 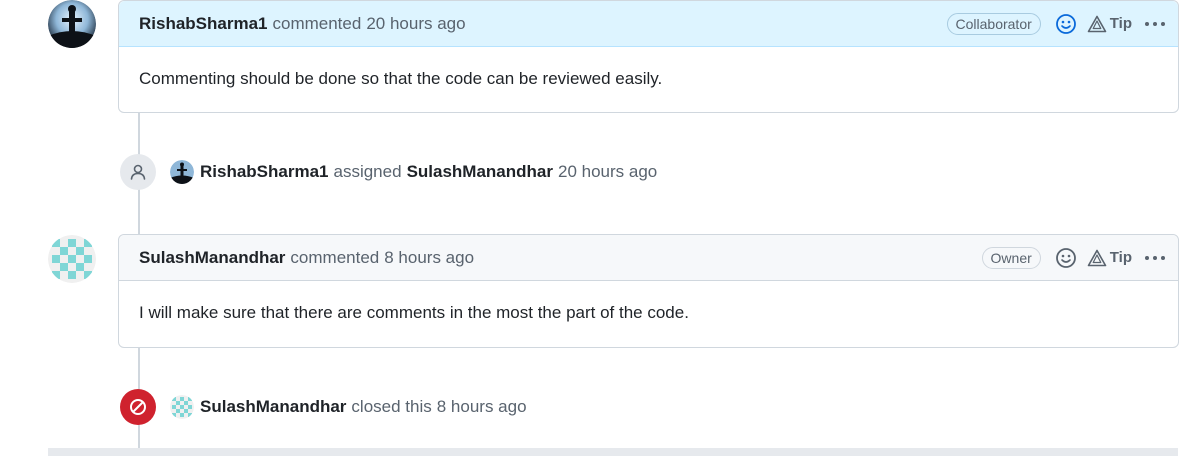 What do you see at coordinates (273, 407) in the screenshot?
I see `event-actor: SulashManandhar` at bounding box center [273, 407].